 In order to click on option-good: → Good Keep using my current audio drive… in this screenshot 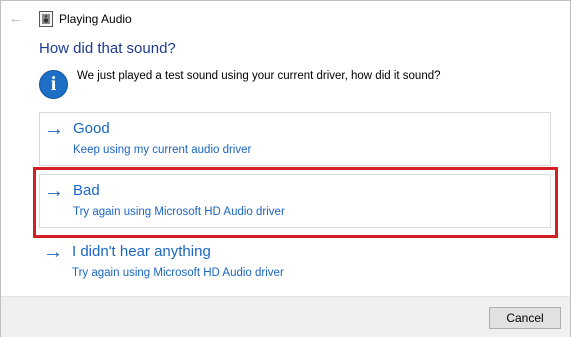, I will do `click(295, 139)`.